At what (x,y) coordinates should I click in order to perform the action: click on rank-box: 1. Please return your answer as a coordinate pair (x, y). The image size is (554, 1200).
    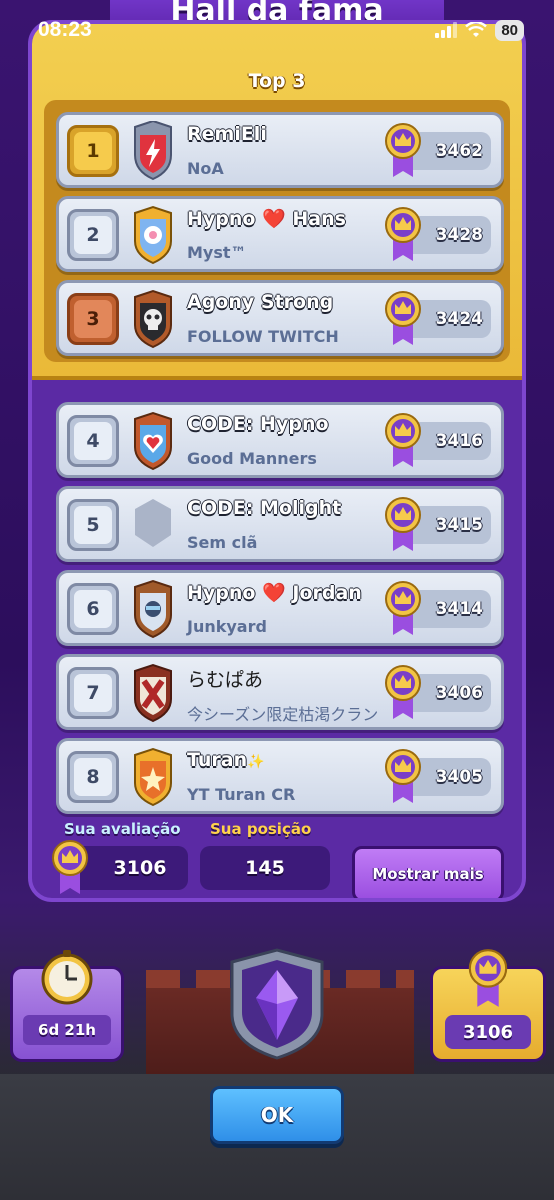
    Looking at the image, I should click on (93, 151).